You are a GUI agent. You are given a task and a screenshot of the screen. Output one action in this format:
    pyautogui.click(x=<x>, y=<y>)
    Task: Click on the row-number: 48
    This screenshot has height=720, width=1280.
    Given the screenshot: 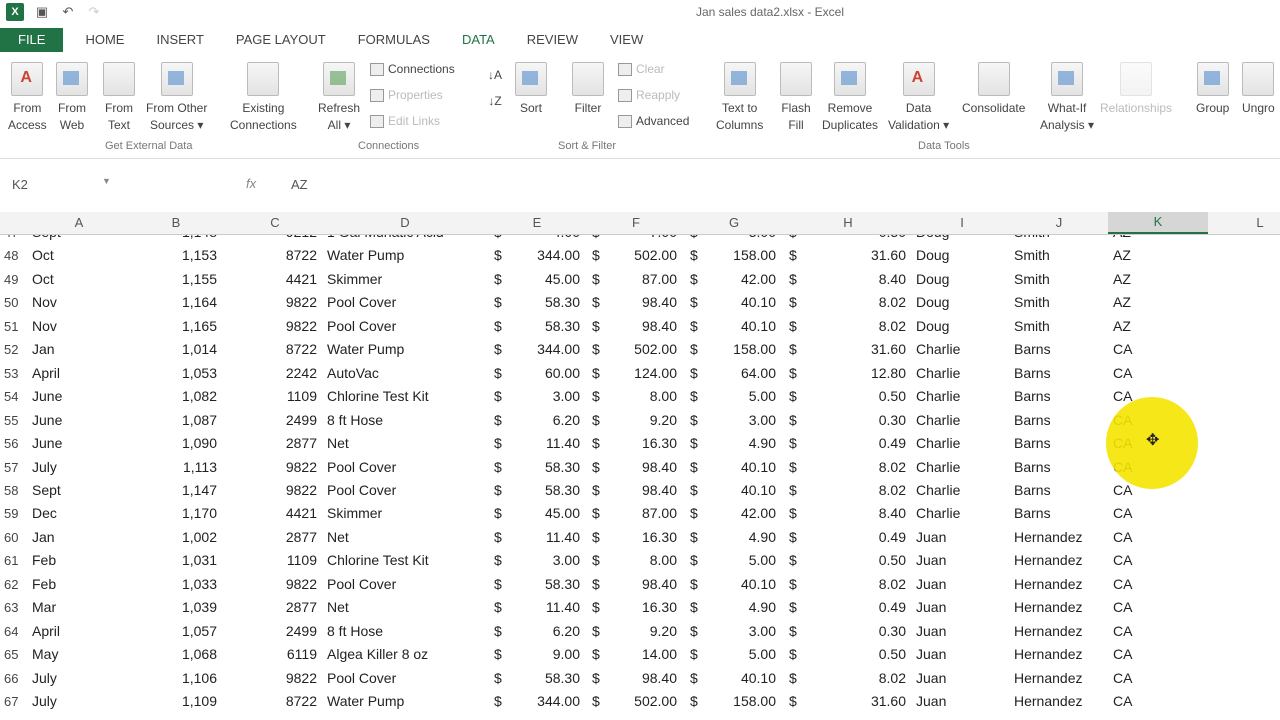 What is the action you would take?
    pyautogui.click(x=14, y=255)
    